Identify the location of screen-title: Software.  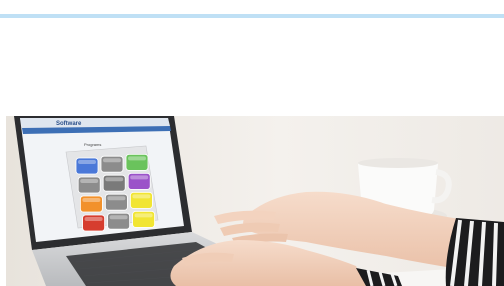
(69, 124).